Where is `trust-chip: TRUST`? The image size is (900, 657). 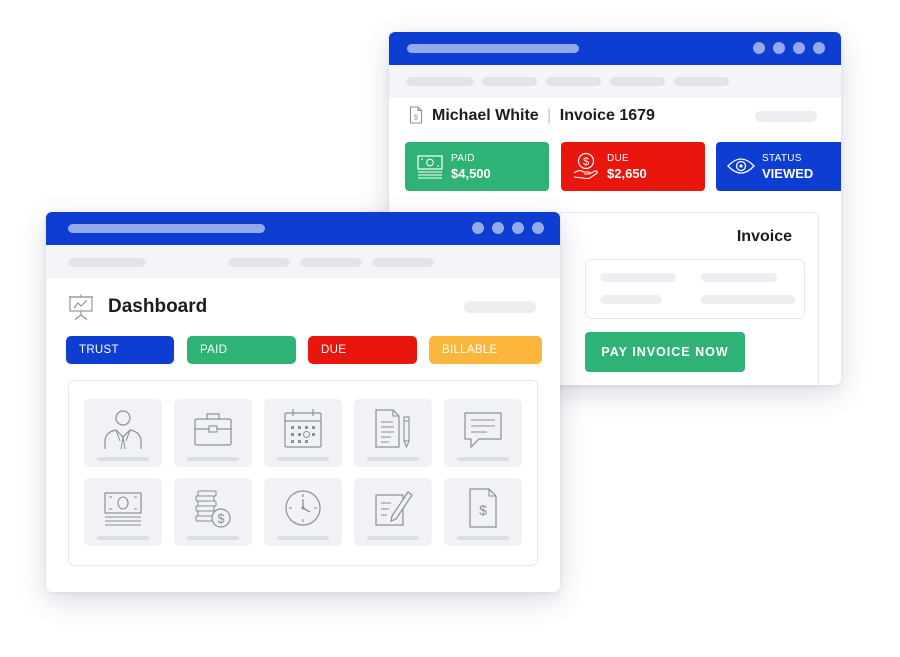
trust-chip: TRUST is located at coordinates (120, 350).